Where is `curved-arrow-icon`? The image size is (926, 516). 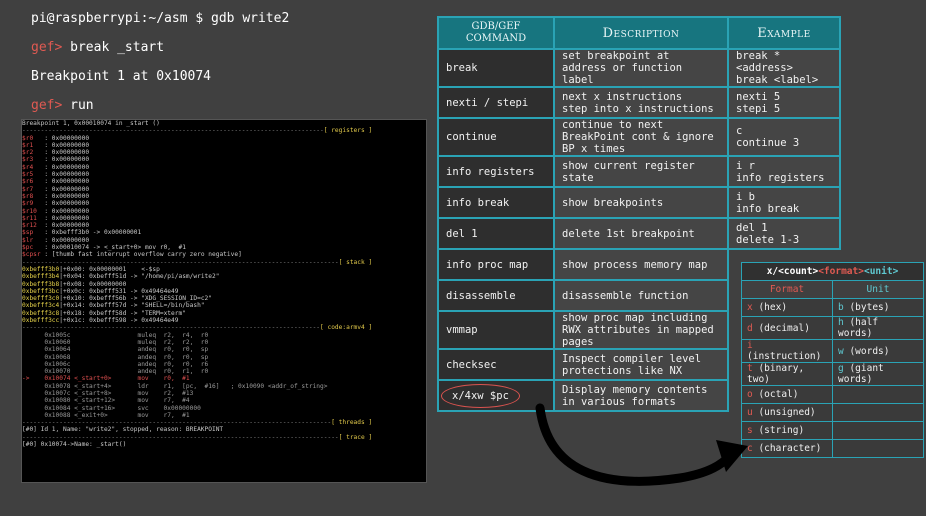
curved-arrow-icon is located at coordinates (641, 444).